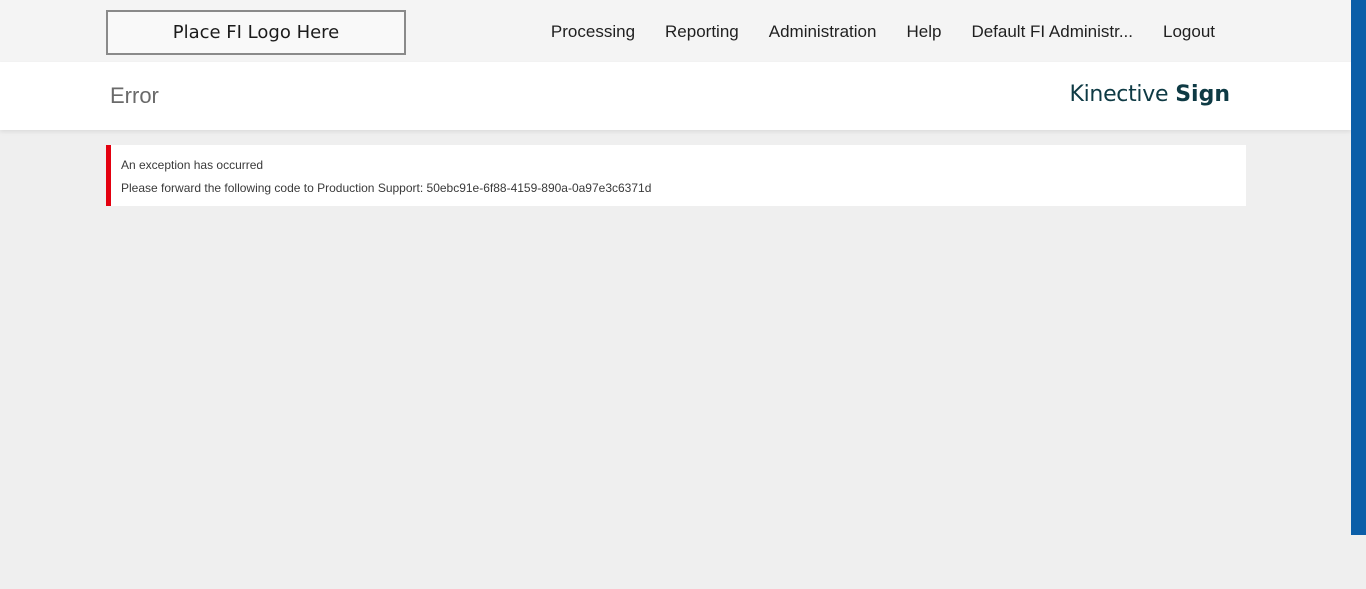 This screenshot has width=1366, height=589. Describe the element at coordinates (702, 32) in the screenshot. I see `nav-reporting: Reporting` at that location.